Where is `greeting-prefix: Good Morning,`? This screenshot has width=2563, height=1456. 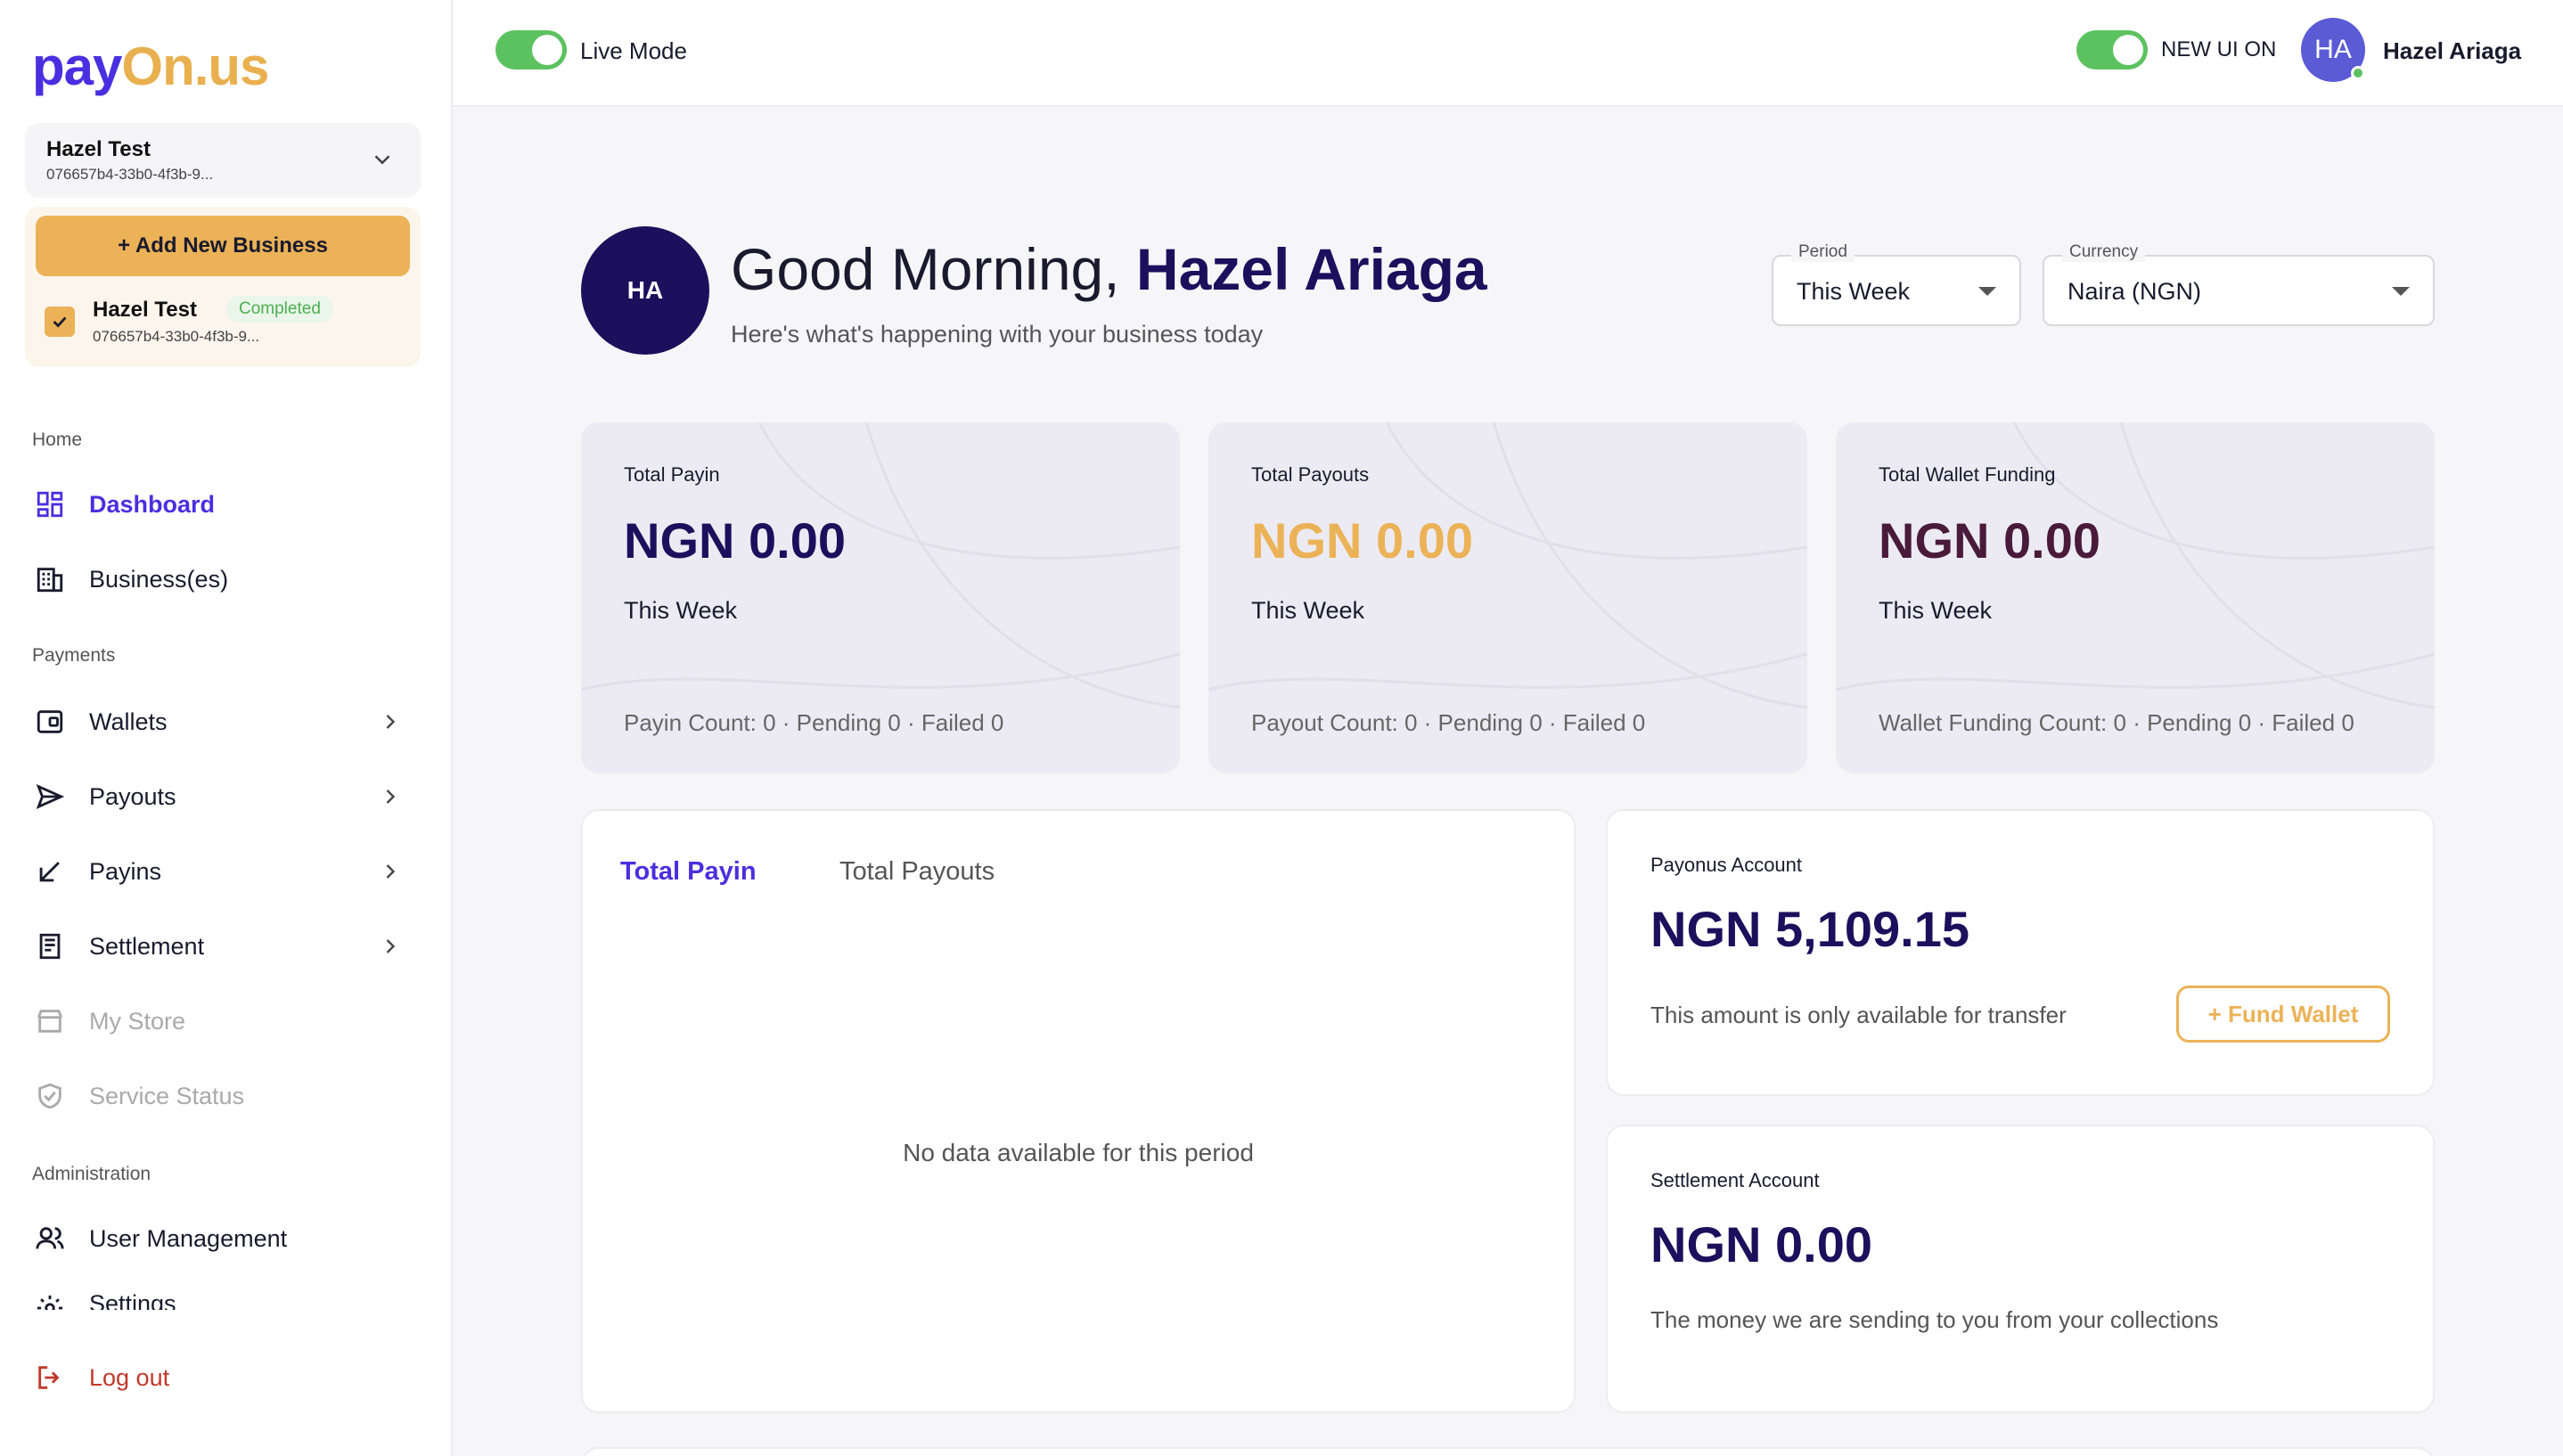
greeting-prefix: Good Morning, is located at coordinates (925, 269).